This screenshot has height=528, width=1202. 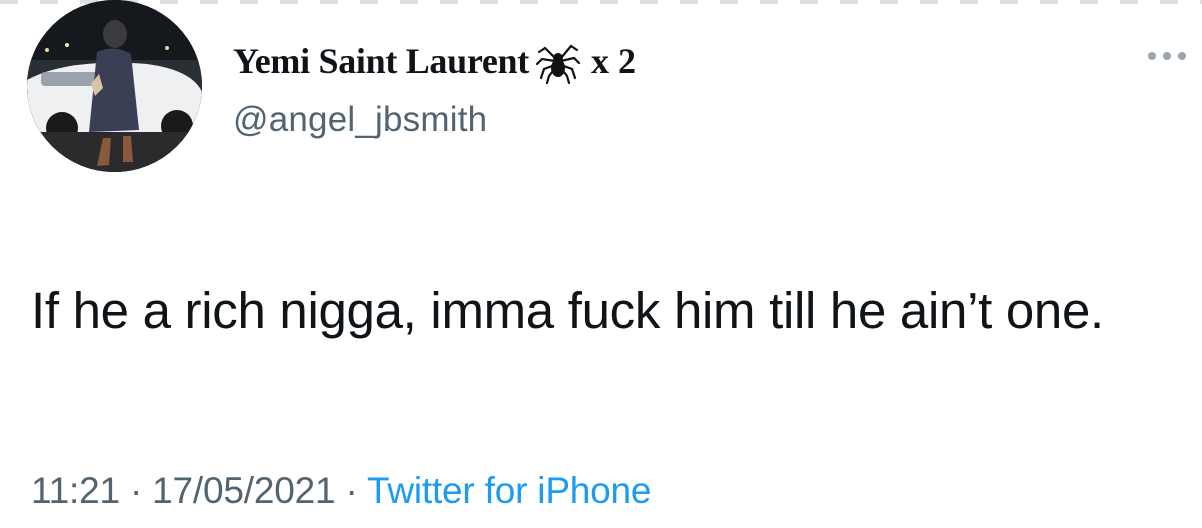 I want to click on avatar, so click(x=114, y=86).